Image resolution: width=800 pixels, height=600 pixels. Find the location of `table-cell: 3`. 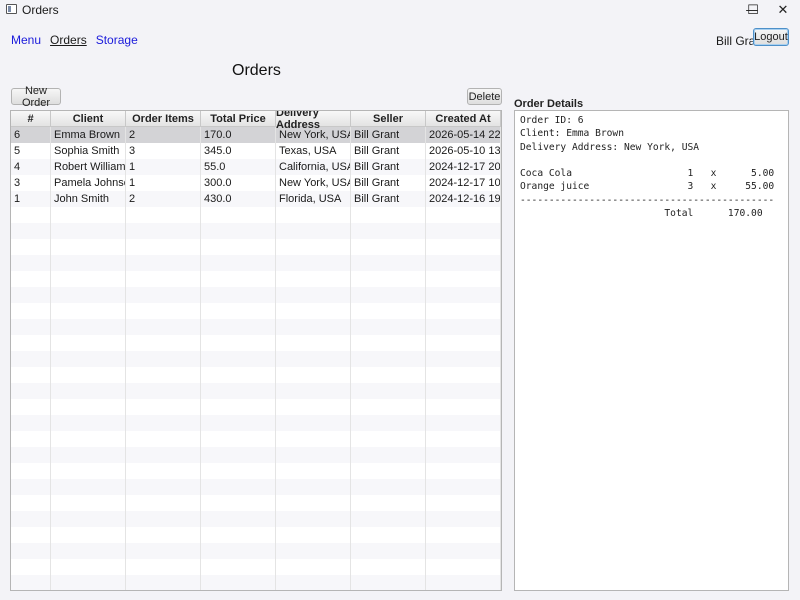

table-cell: 3 is located at coordinates (31, 183).